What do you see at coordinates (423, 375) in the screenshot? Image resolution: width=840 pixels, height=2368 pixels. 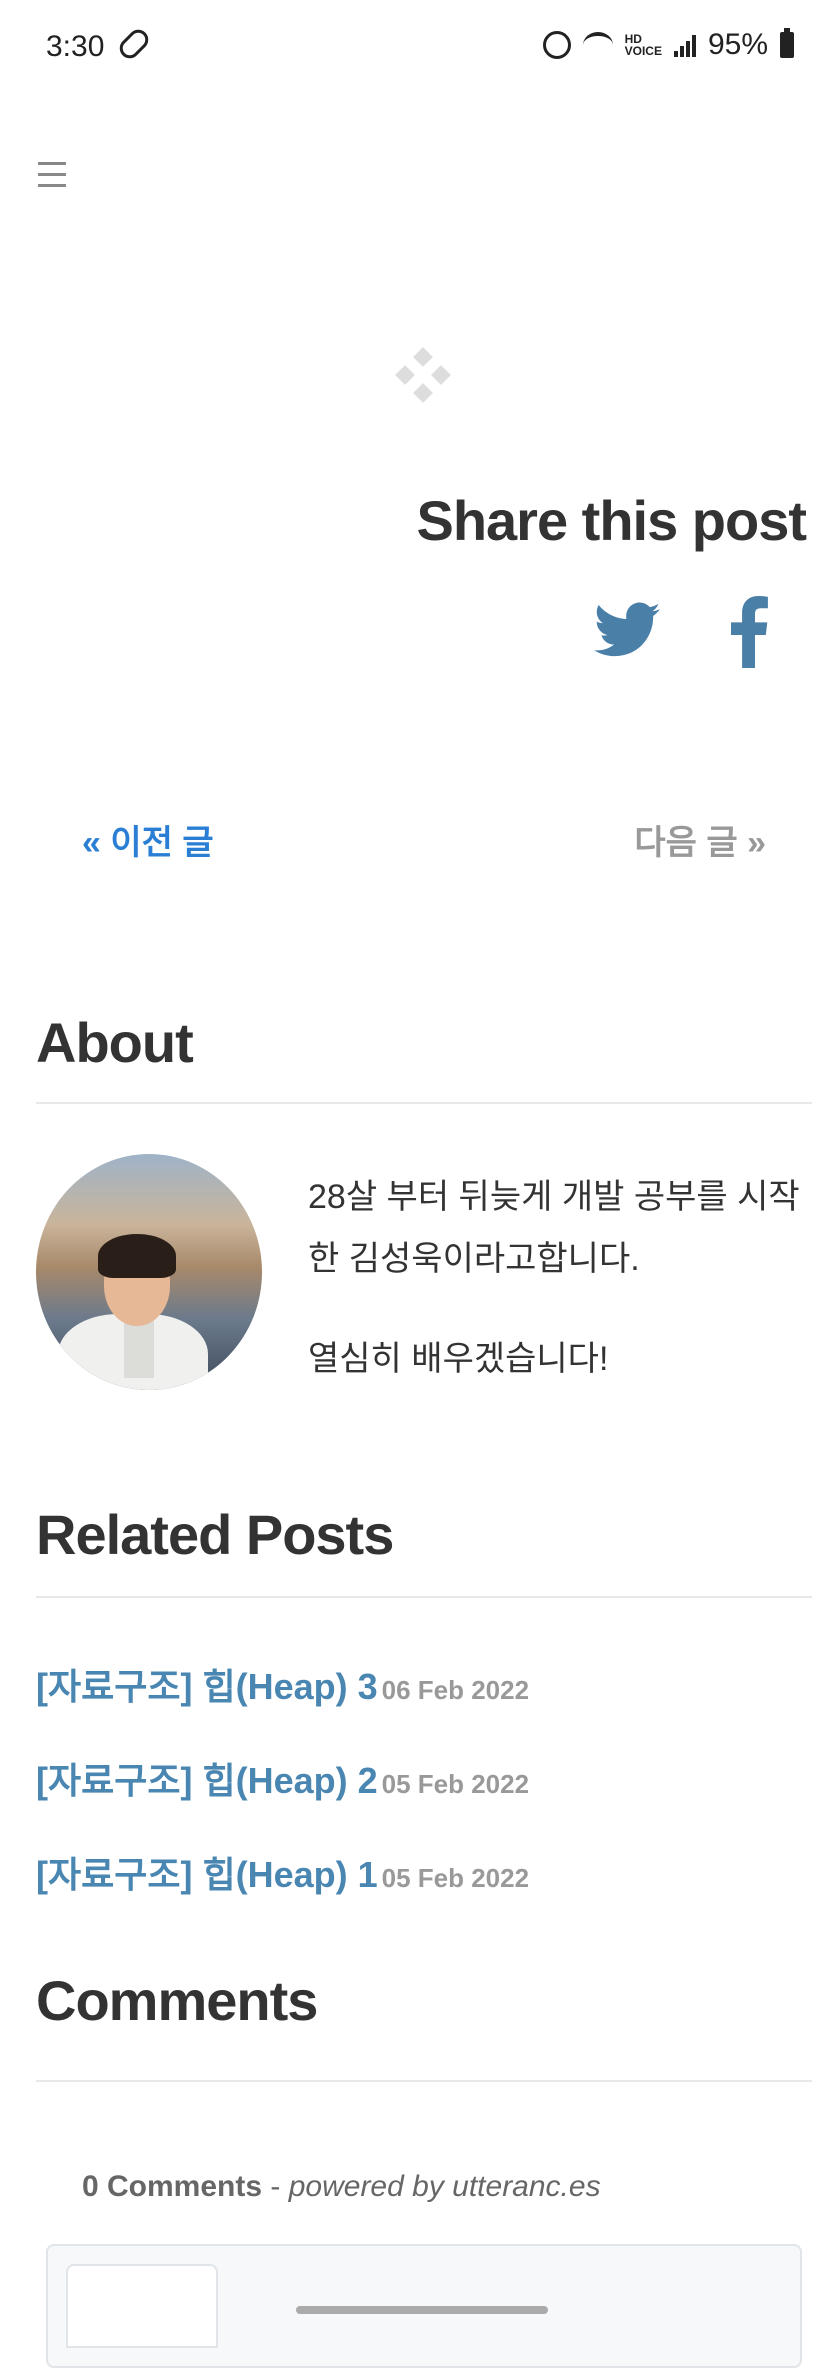 I see `loader-icon` at bounding box center [423, 375].